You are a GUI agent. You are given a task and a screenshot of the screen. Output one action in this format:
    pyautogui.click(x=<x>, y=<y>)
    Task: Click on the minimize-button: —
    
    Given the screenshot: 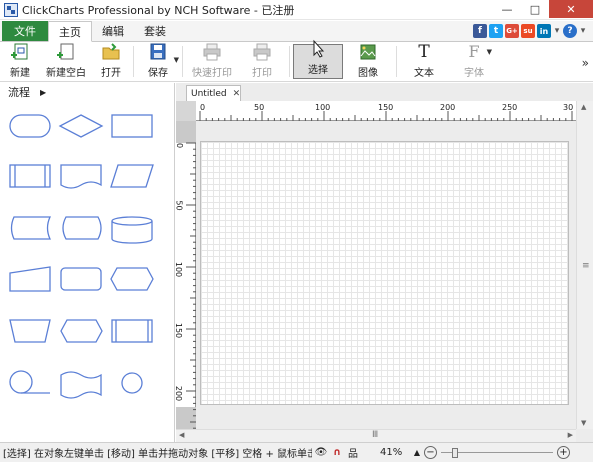 What is the action you would take?
    pyautogui.click(x=507, y=9)
    